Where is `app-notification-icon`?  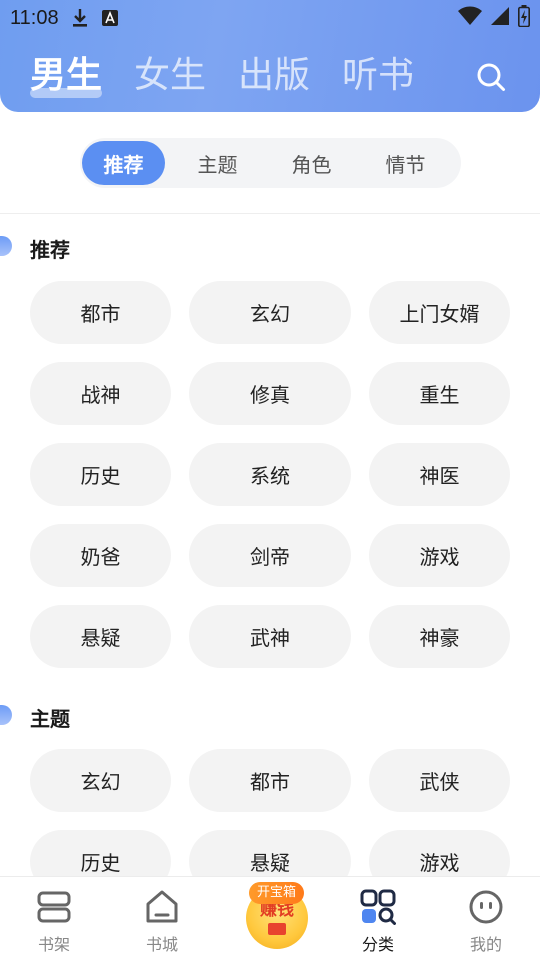
app-notification-icon is located at coordinates (110, 18).